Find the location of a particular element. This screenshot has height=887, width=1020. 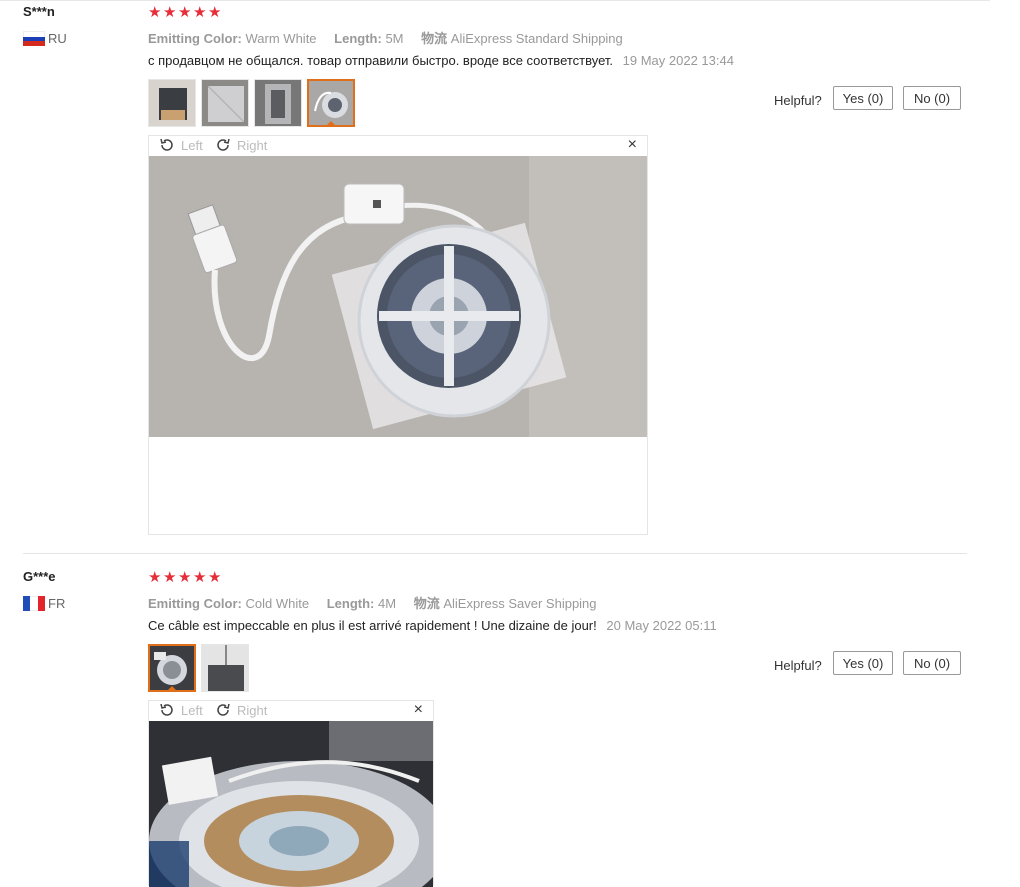

review-date: 20 May 2022 05:11 is located at coordinates (661, 625).